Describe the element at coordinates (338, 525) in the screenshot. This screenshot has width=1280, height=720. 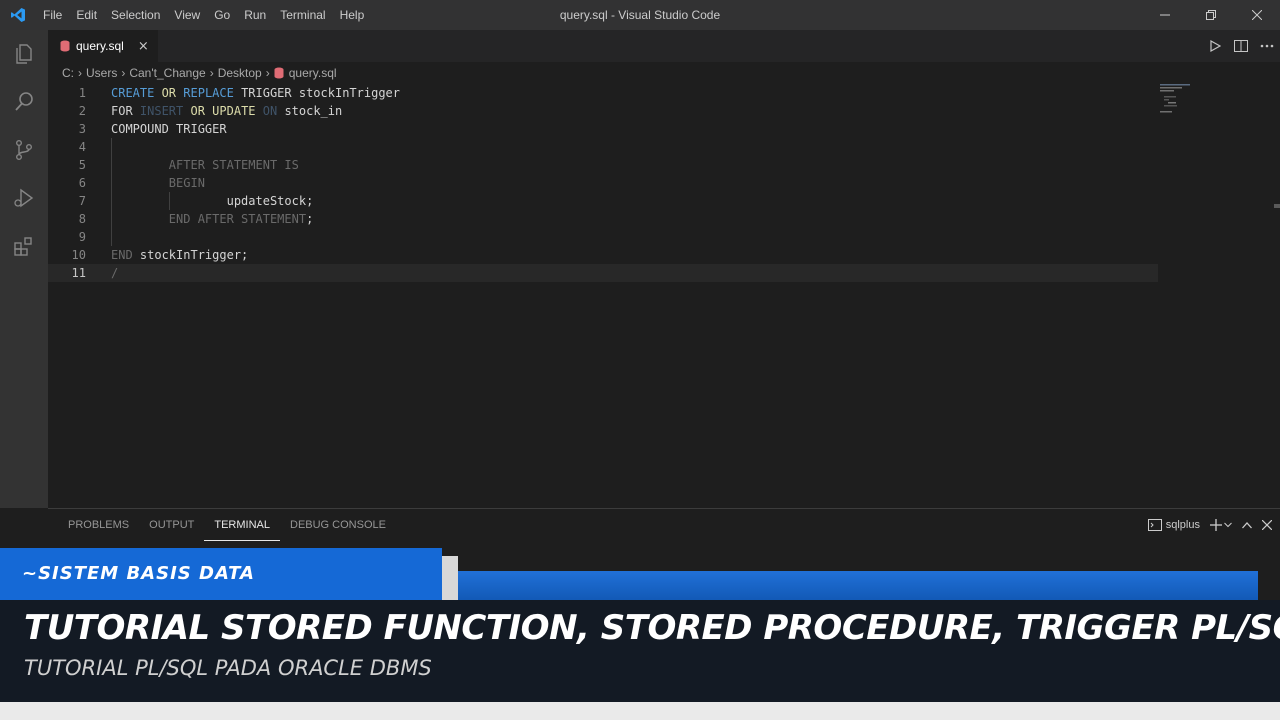
I see `tab-debug-console: DEBUG CONSOLE` at that location.